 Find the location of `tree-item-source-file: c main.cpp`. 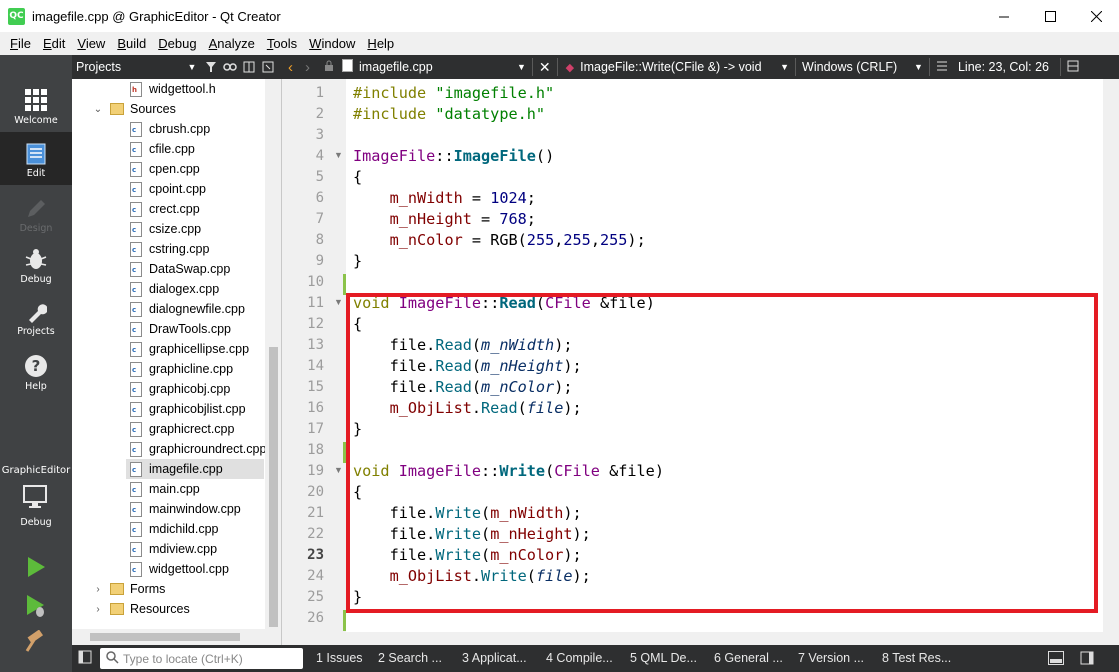

tree-item-source-file: c main.cpp is located at coordinates (163, 489).